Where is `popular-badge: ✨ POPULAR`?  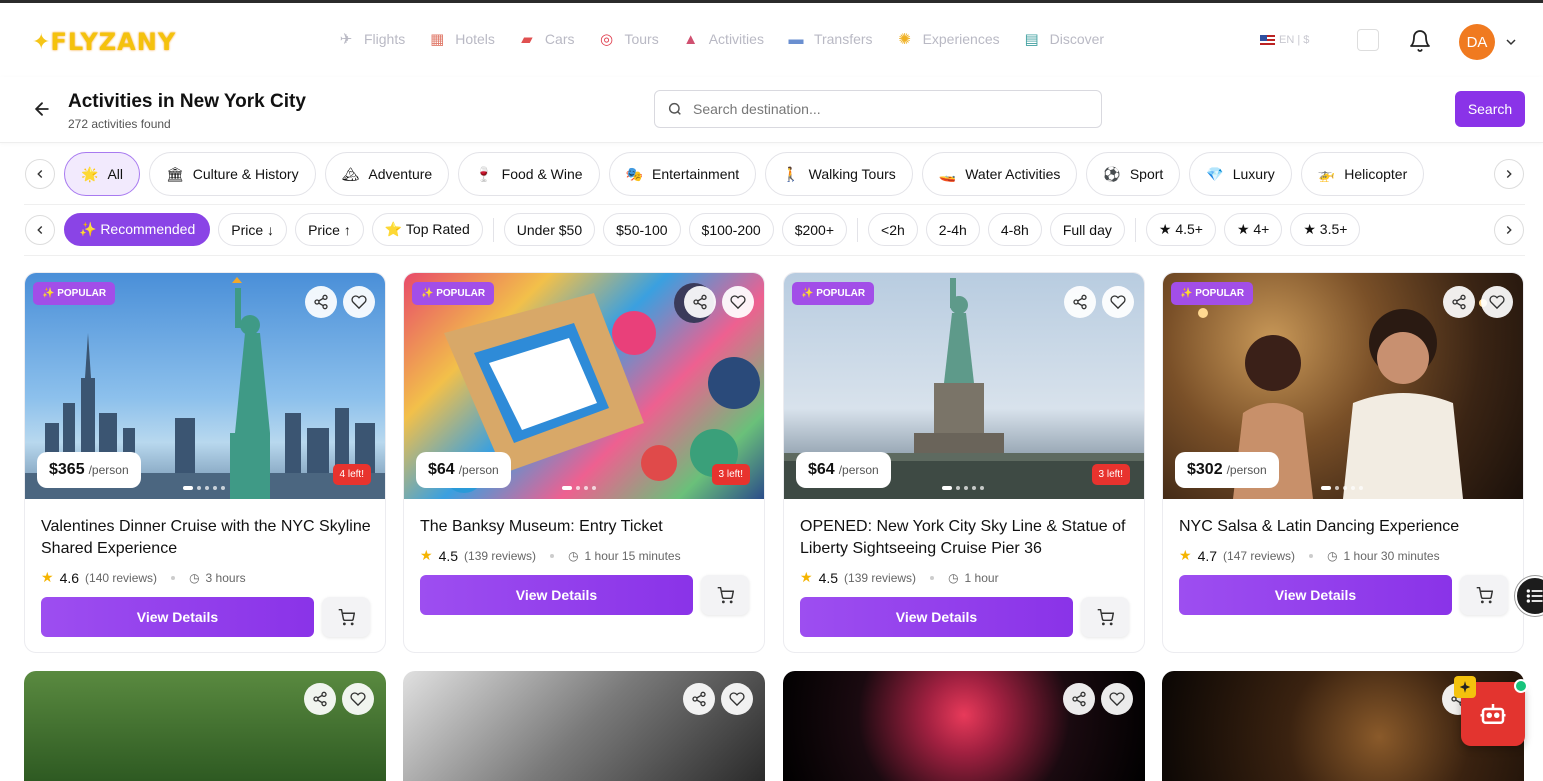
popular-badge: ✨ POPULAR is located at coordinates (74, 293).